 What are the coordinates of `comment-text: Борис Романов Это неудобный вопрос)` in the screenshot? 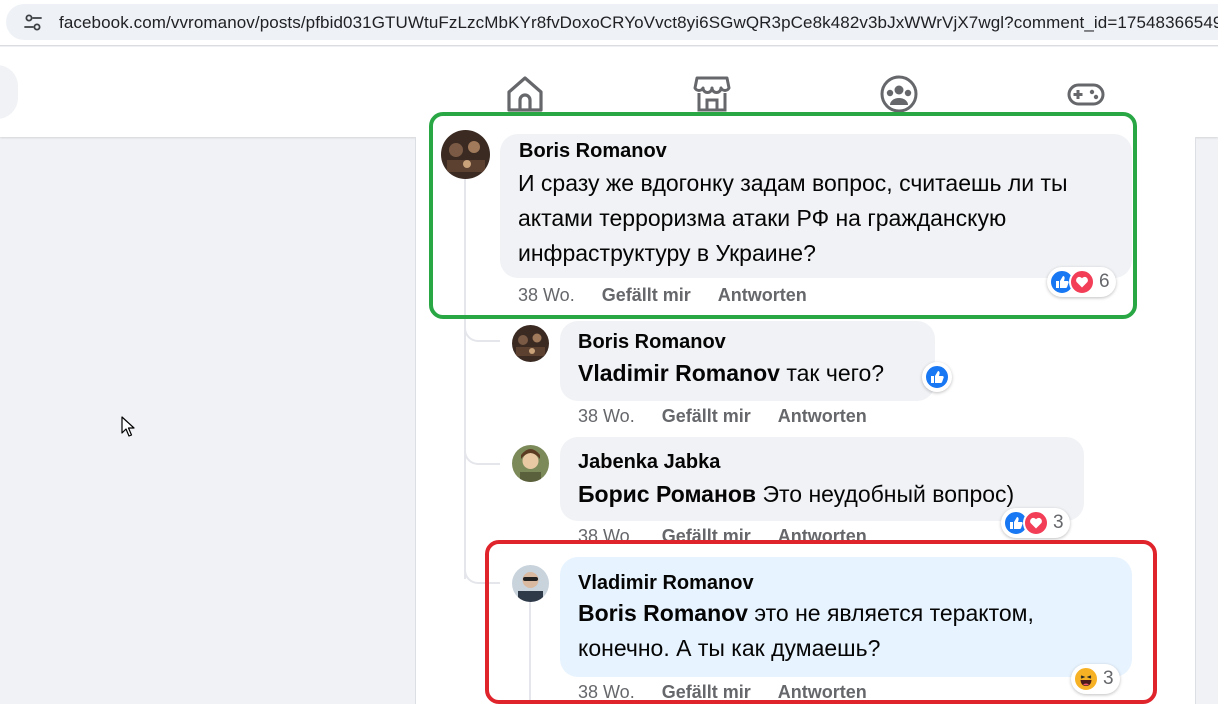 It's located at (828, 494).